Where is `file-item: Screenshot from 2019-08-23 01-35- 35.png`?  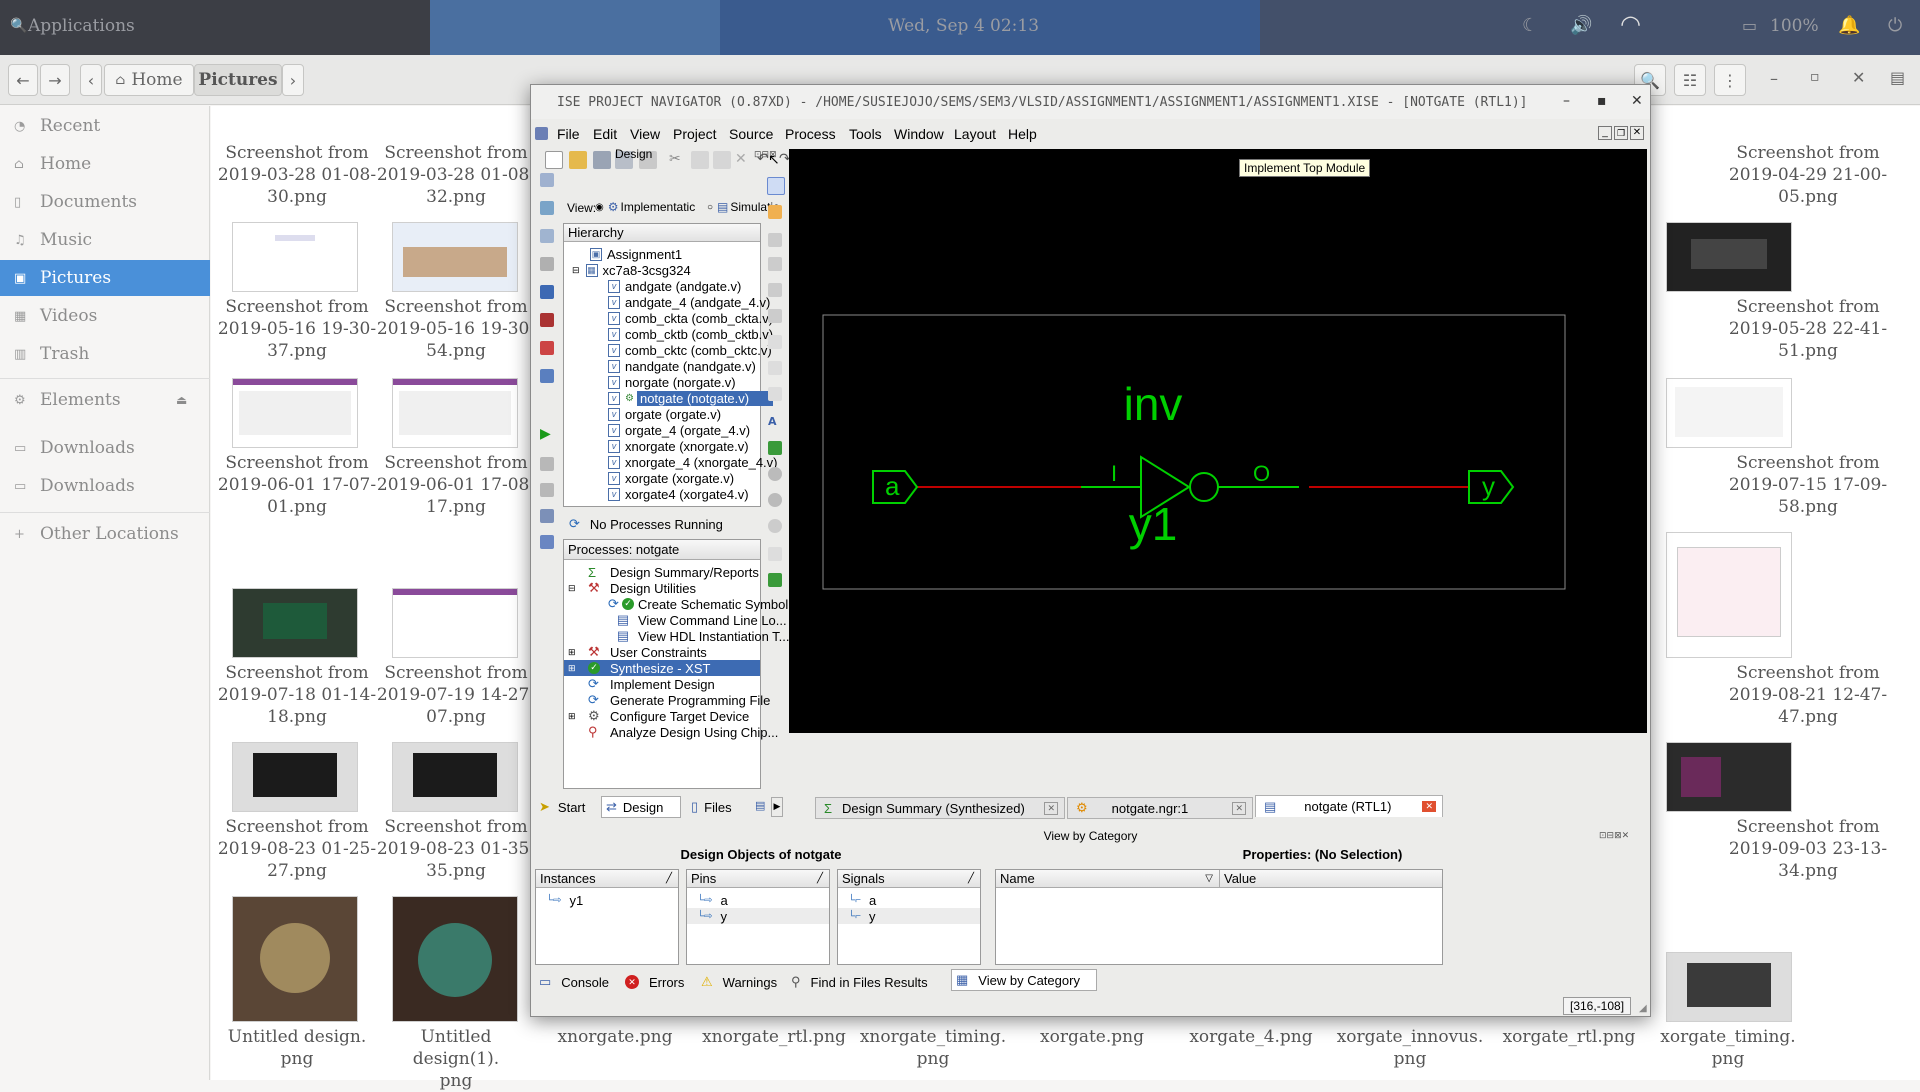
file-item: Screenshot from 2019-08-23 01-35- 35.png is located at coordinates (456, 849).